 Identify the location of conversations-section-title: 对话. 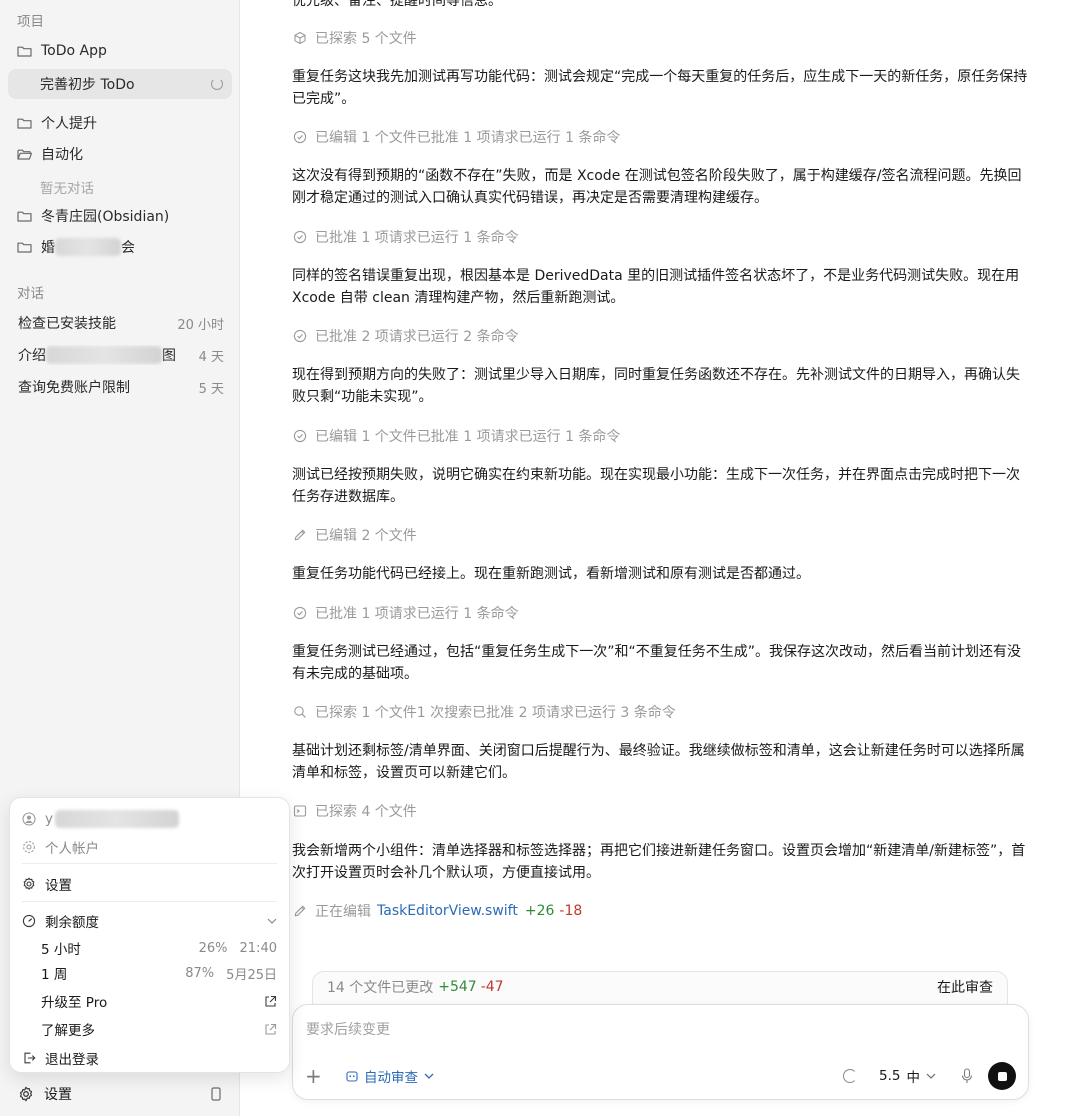
(30, 294).